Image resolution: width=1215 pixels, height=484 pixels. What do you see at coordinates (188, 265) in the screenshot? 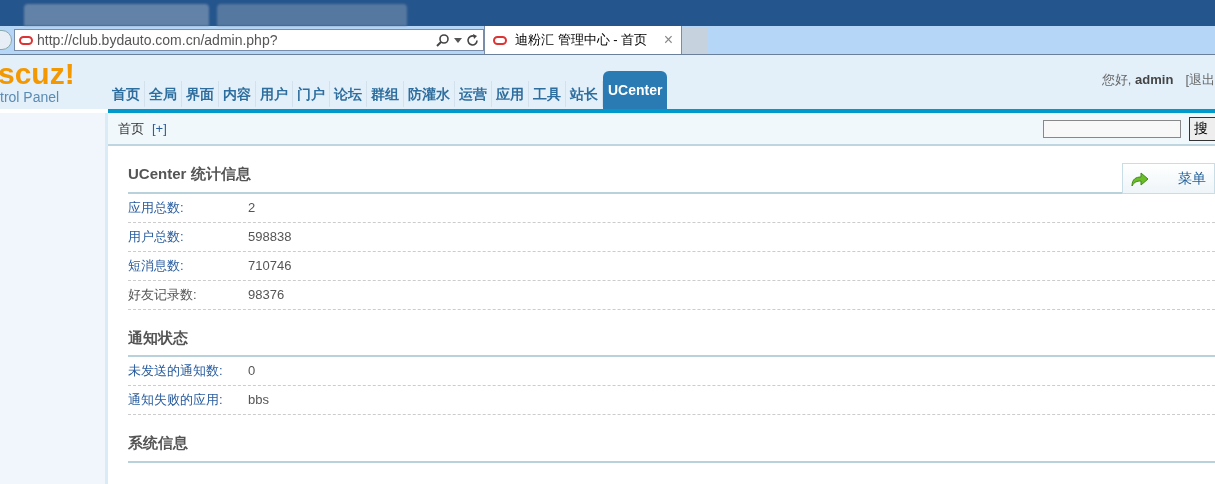
I see `stat-label: 短消息数:` at bounding box center [188, 265].